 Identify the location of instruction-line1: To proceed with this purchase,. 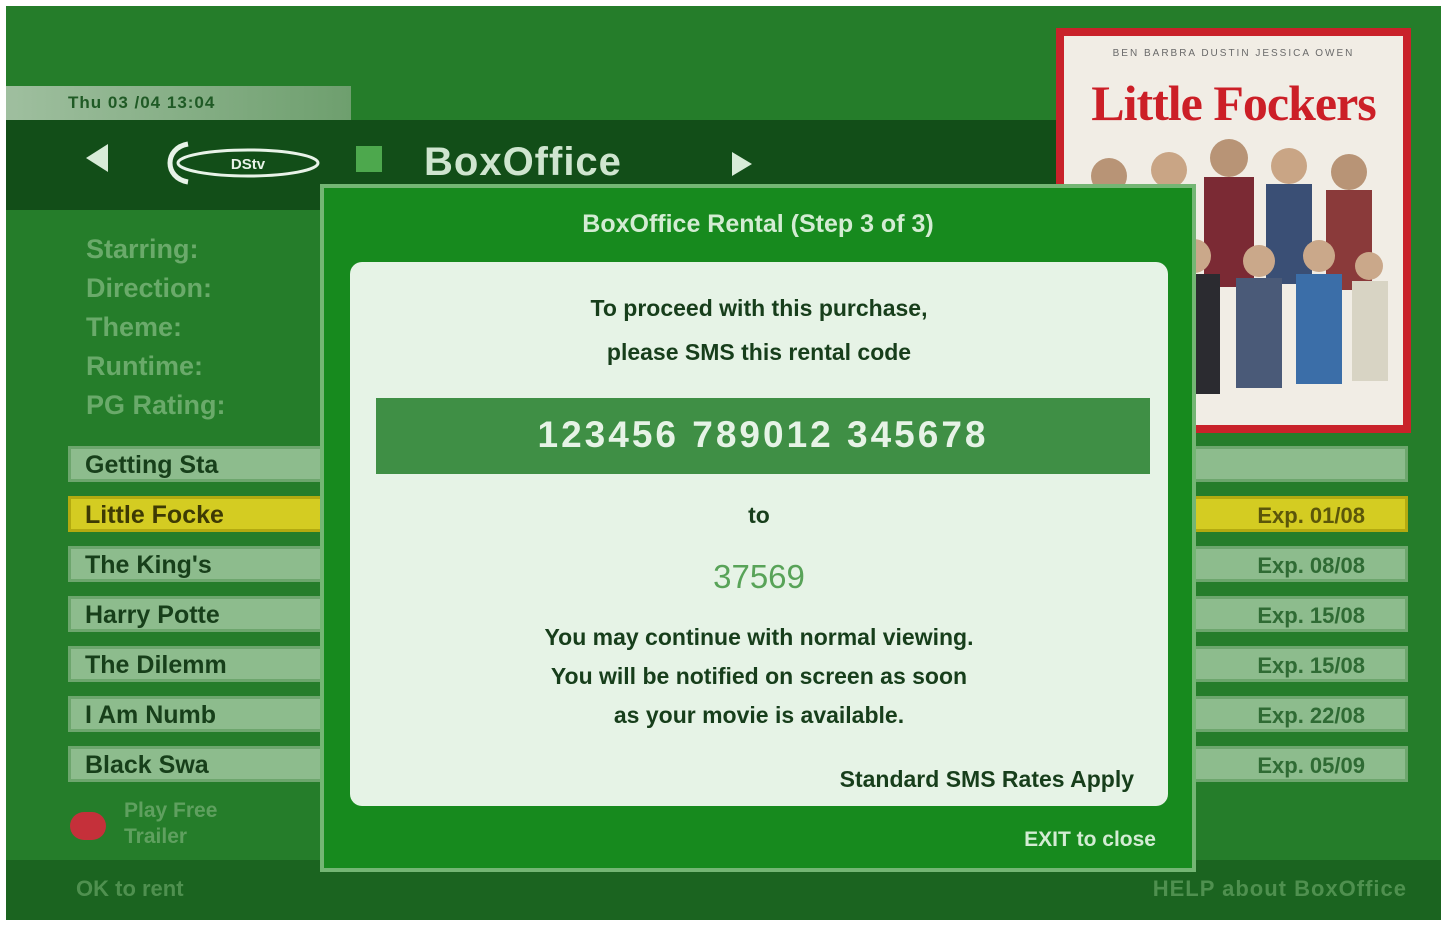
(759, 308).